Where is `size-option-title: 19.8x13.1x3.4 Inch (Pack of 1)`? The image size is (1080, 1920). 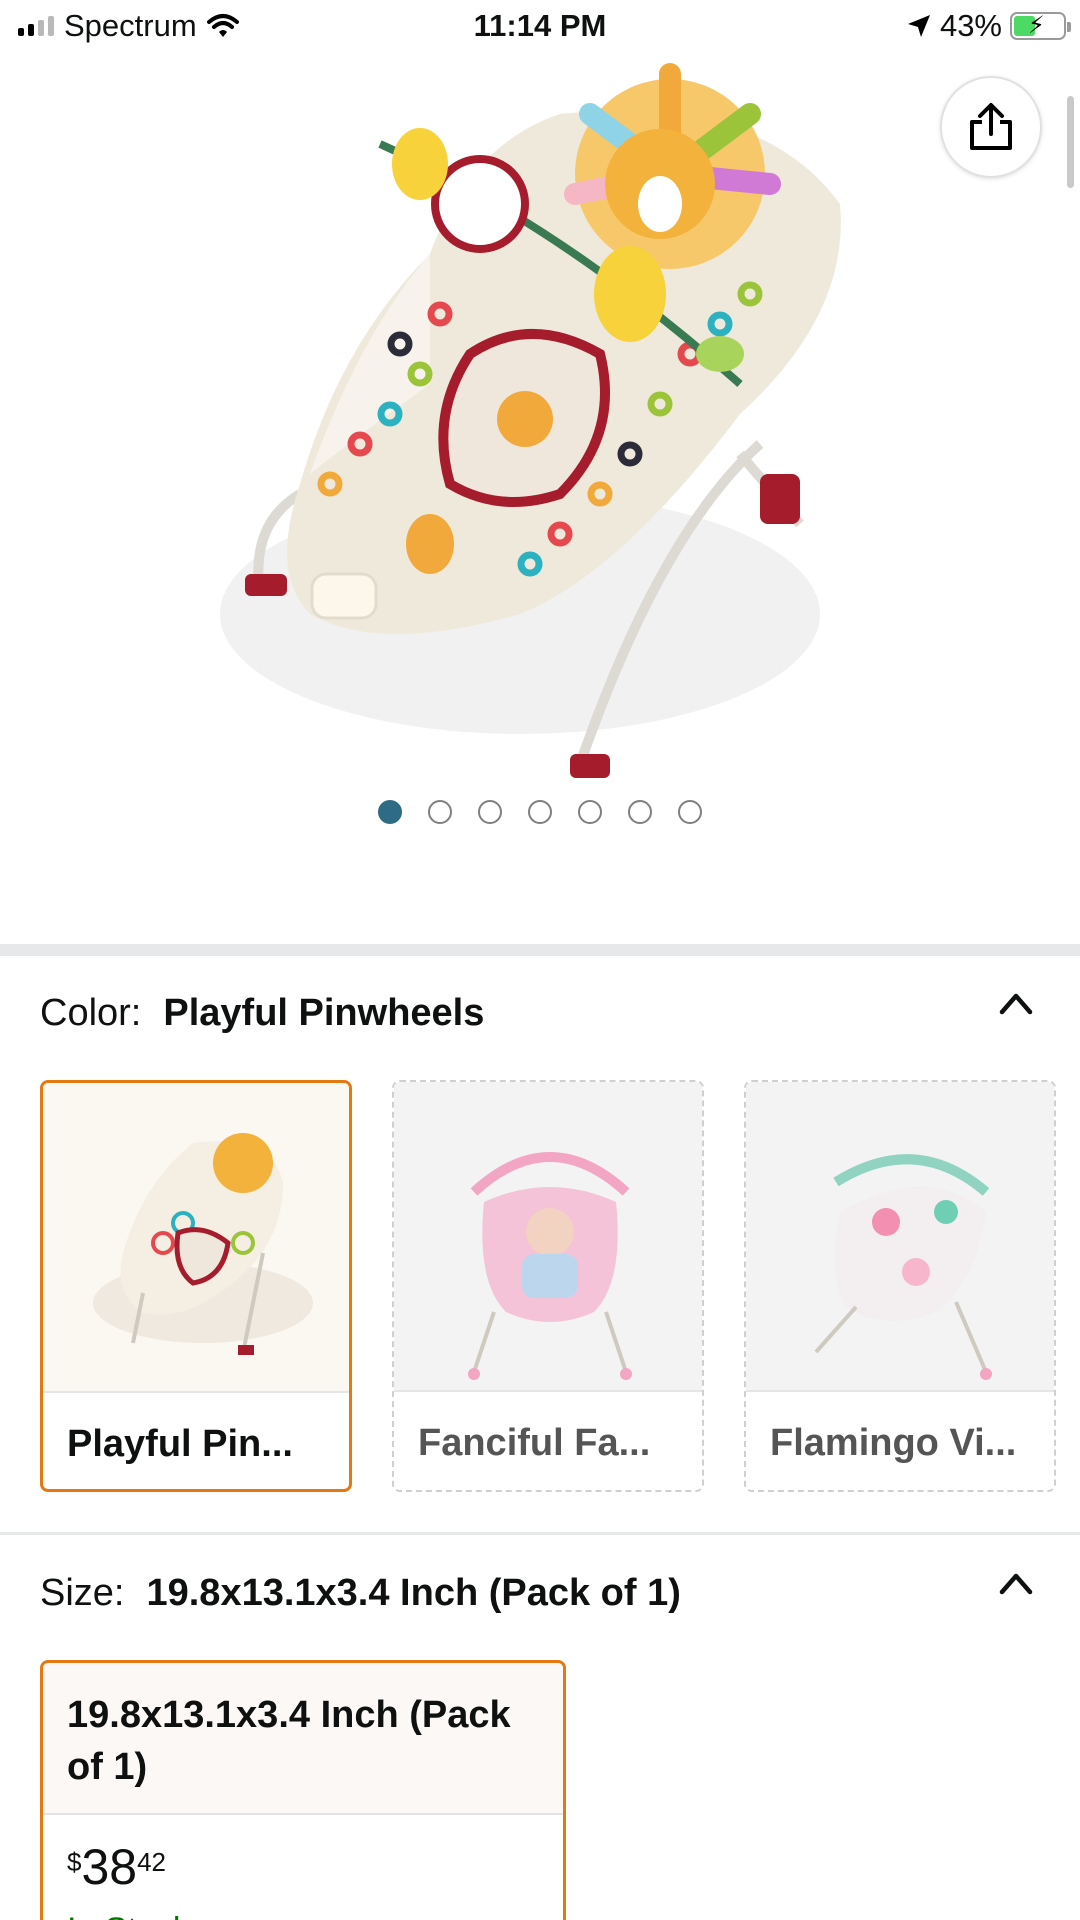 size-option-title: 19.8x13.1x3.4 Inch (Pack of 1) is located at coordinates (303, 1739).